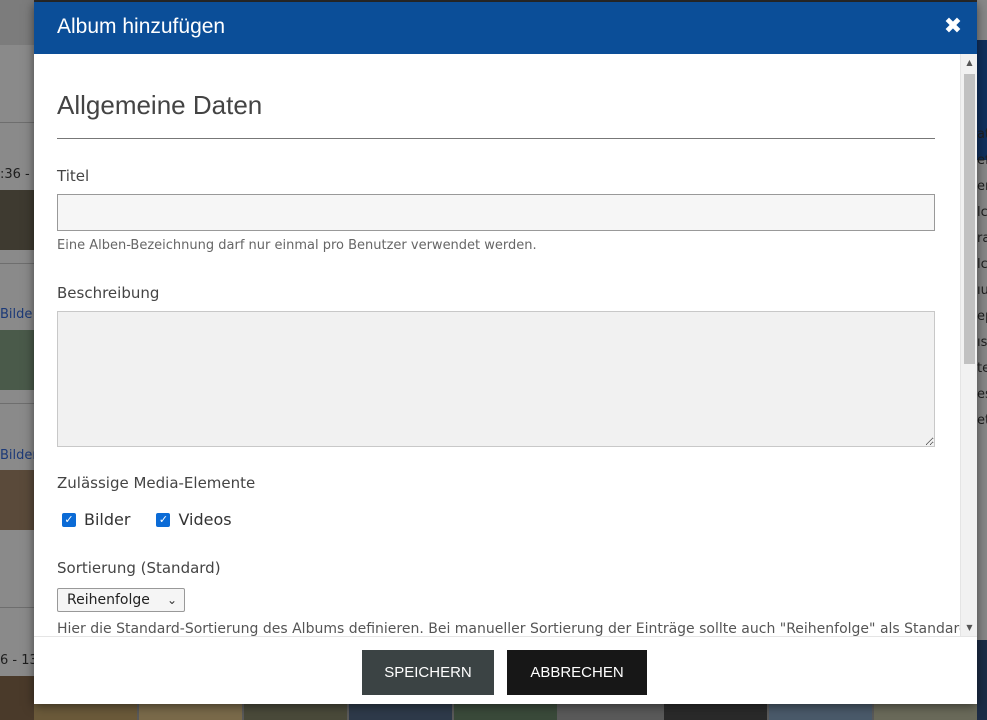  Describe the element at coordinates (428, 672) in the screenshot. I see `save-button: SPEICHERN` at that location.